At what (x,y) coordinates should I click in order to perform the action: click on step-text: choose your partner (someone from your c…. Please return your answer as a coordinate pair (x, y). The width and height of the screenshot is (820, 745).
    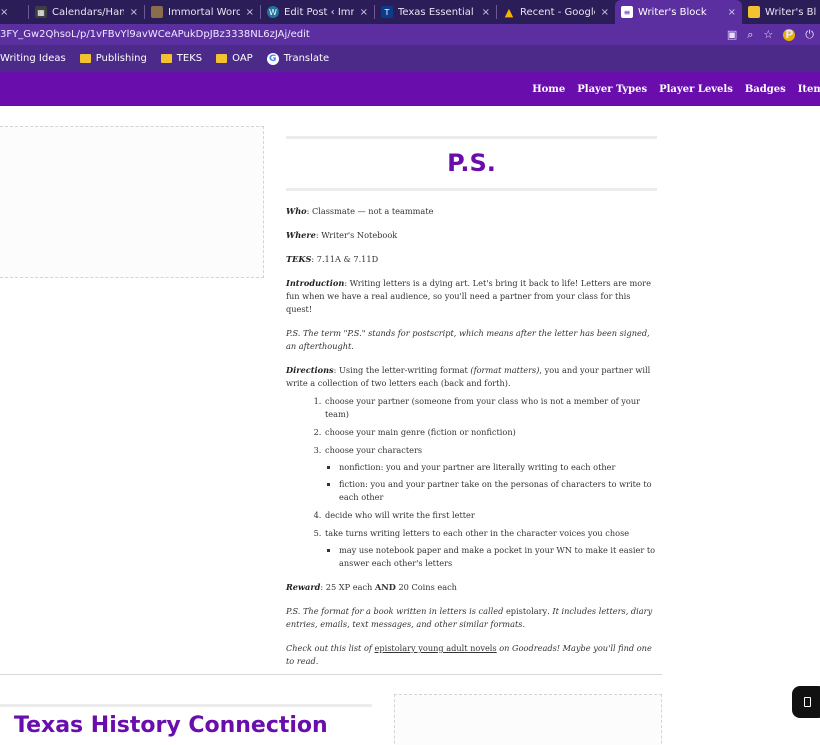
    Looking at the image, I should click on (483, 407).